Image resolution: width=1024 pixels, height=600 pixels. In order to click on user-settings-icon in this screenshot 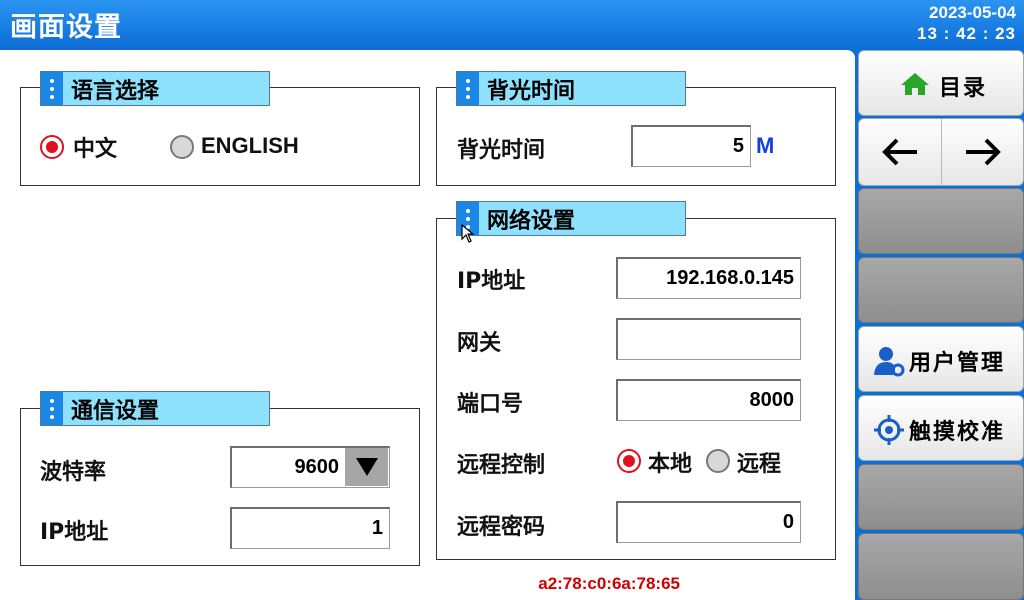, I will do `click(889, 362)`.